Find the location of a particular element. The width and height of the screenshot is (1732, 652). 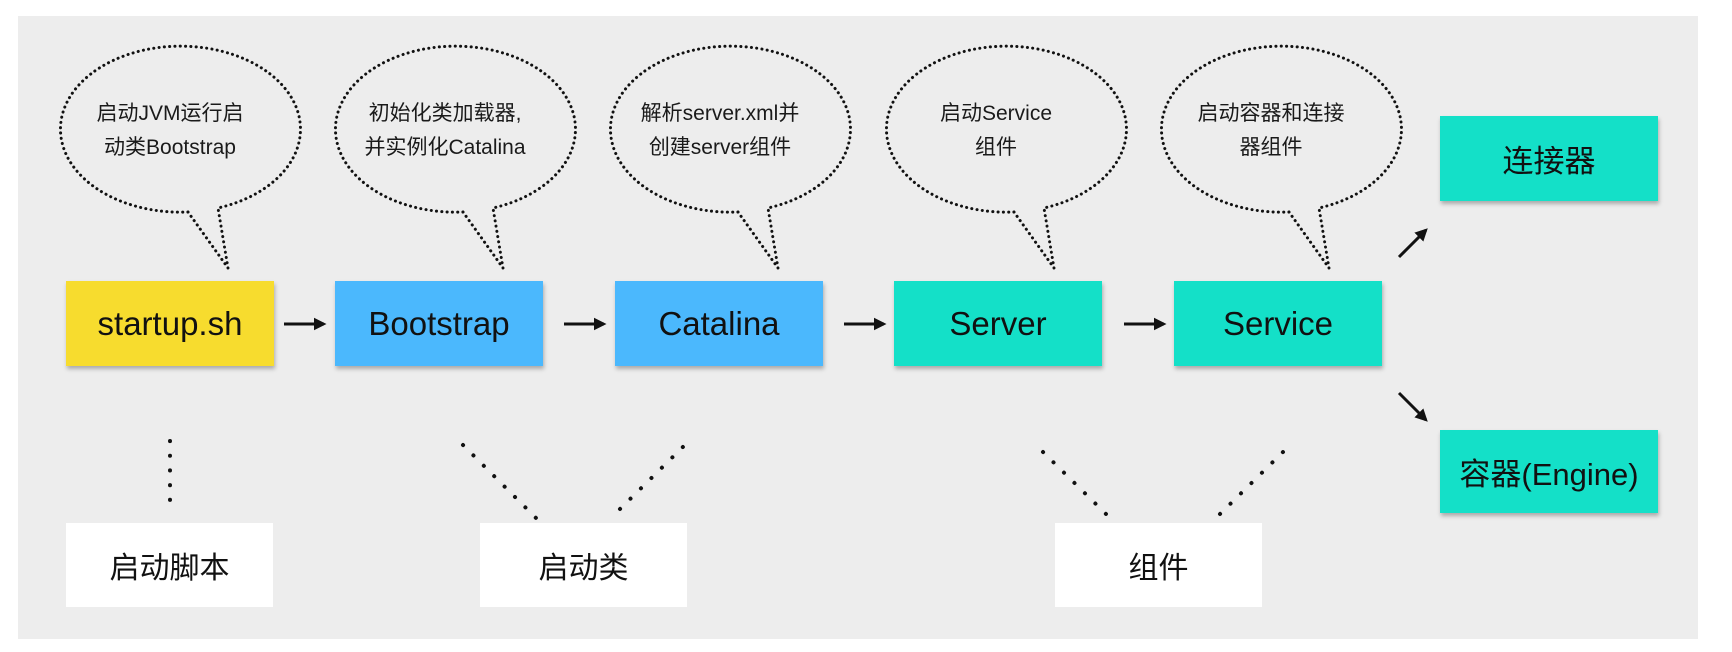

step-catalina: Catalina is located at coordinates (719, 323).